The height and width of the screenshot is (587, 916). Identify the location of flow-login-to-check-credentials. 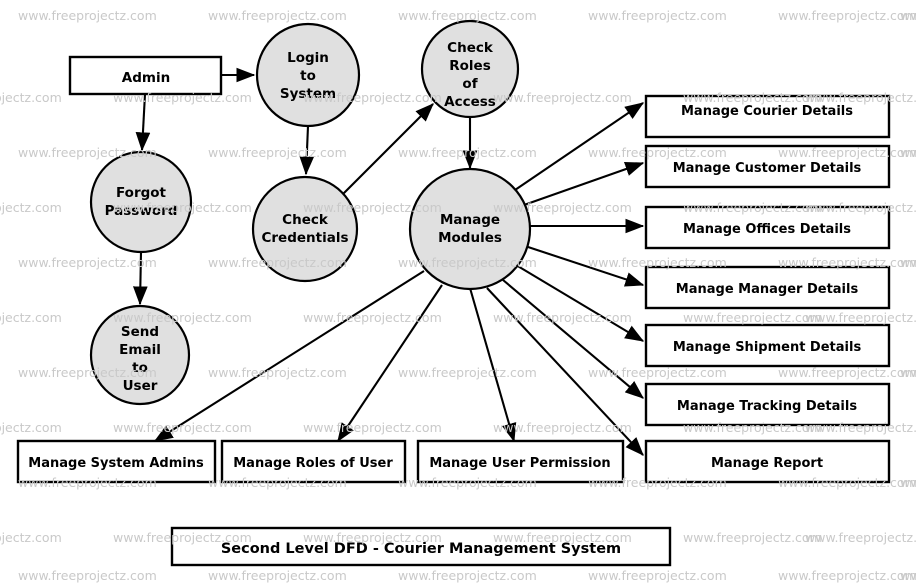
(307, 150).